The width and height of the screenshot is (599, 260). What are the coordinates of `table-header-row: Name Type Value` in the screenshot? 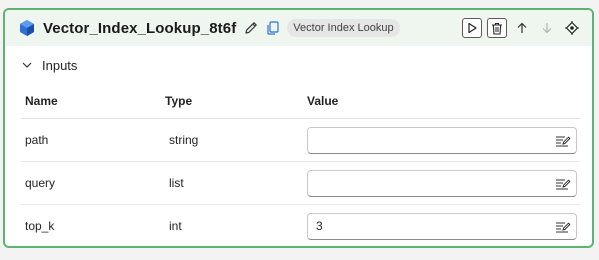 It's located at (300, 101).